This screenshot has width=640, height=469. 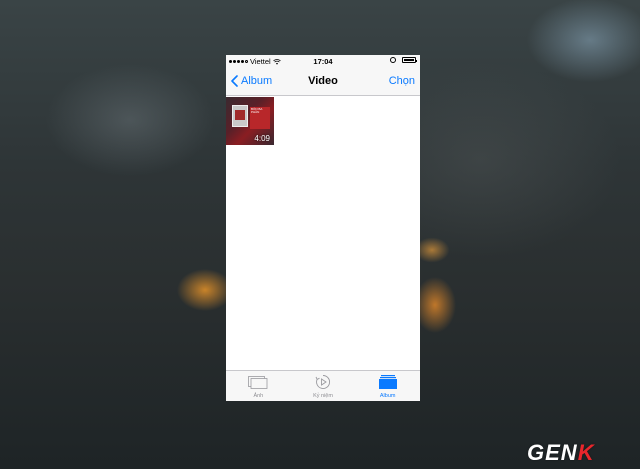 What do you see at coordinates (260, 118) in the screenshot?
I see `thumbnail-image-panel: BÒN BA PHẦN` at bounding box center [260, 118].